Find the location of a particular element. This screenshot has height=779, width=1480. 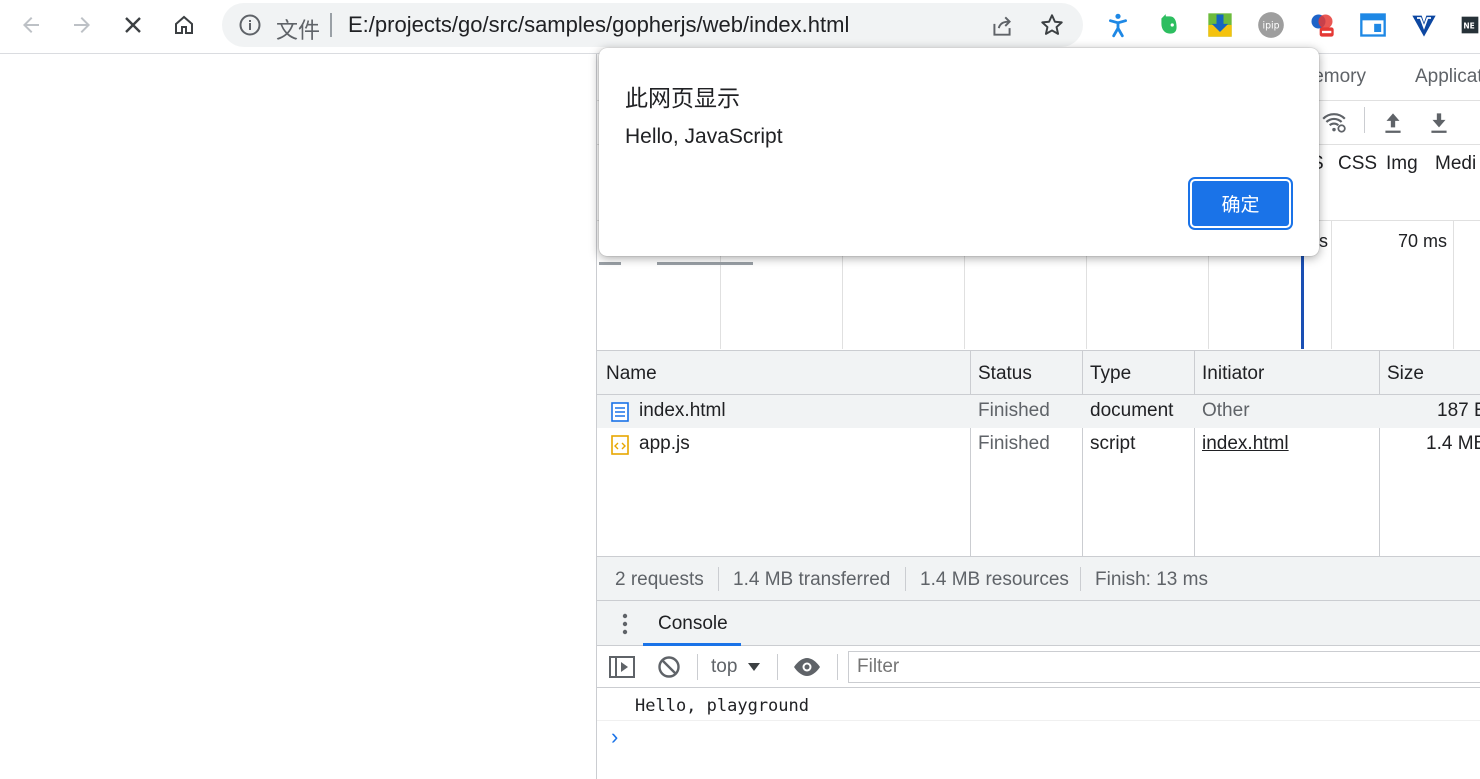

request-type: script is located at coordinates (1113, 443).